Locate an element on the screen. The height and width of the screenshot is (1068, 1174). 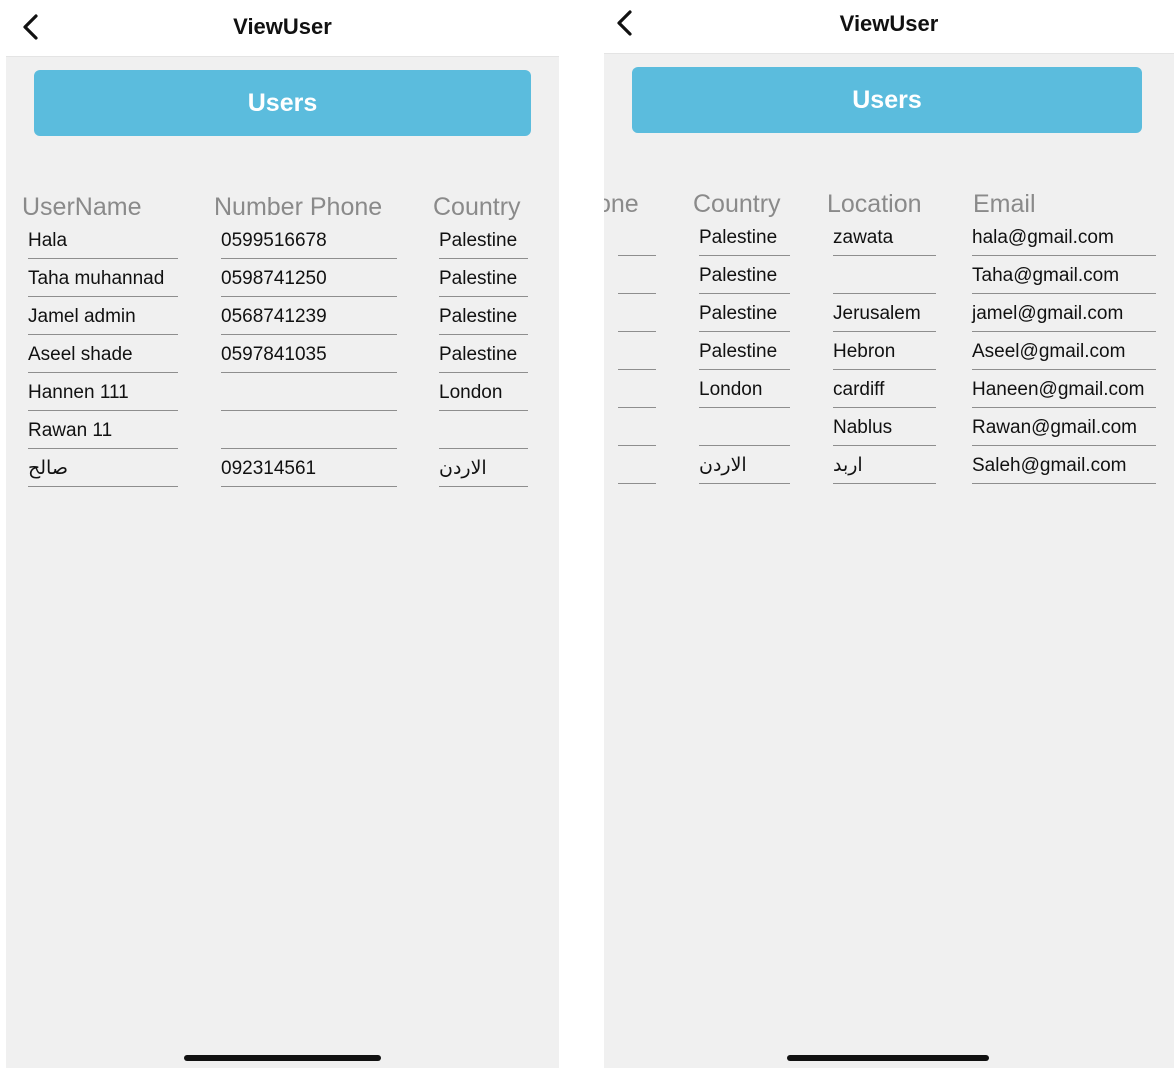
header-number-phone-clipped: one is located at coordinates (621, 204).